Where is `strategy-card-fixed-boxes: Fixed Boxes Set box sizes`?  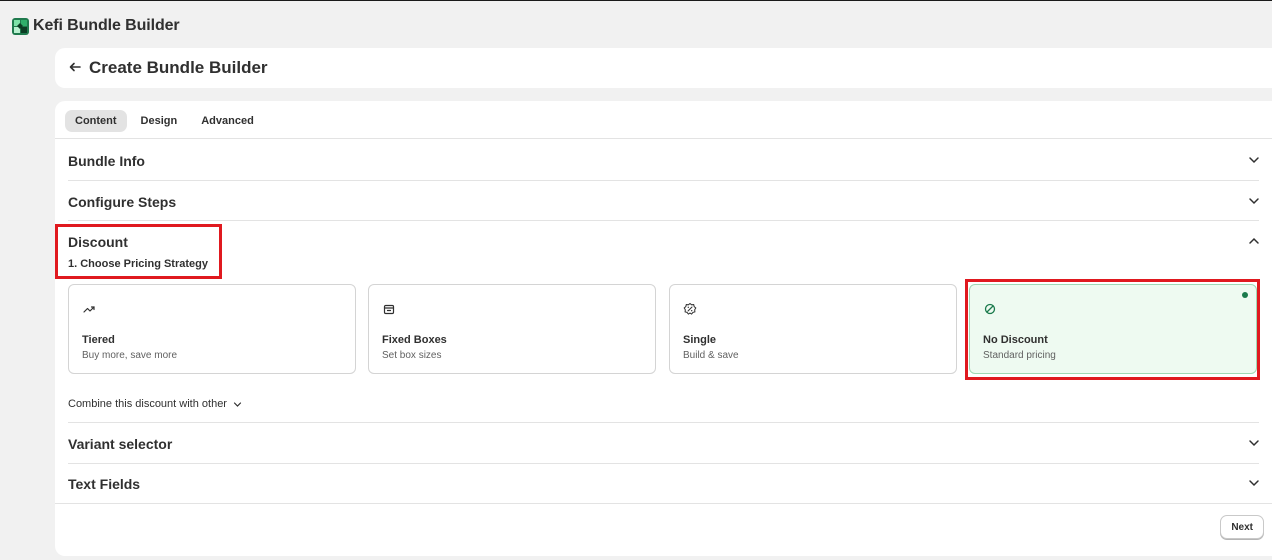 strategy-card-fixed-boxes: Fixed Boxes Set box sizes is located at coordinates (512, 329).